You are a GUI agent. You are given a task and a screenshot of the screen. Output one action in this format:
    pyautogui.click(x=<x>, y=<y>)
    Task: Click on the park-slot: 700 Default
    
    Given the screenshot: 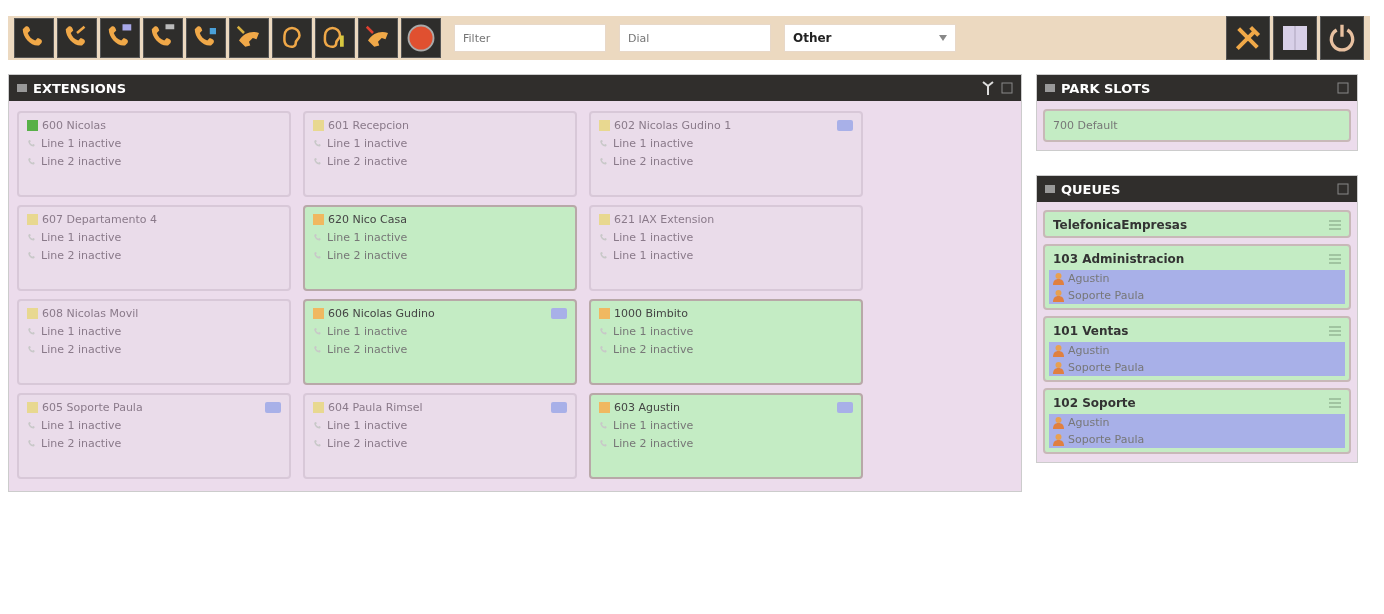 What is the action you would take?
    pyautogui.click(x=1197, y=125)
    